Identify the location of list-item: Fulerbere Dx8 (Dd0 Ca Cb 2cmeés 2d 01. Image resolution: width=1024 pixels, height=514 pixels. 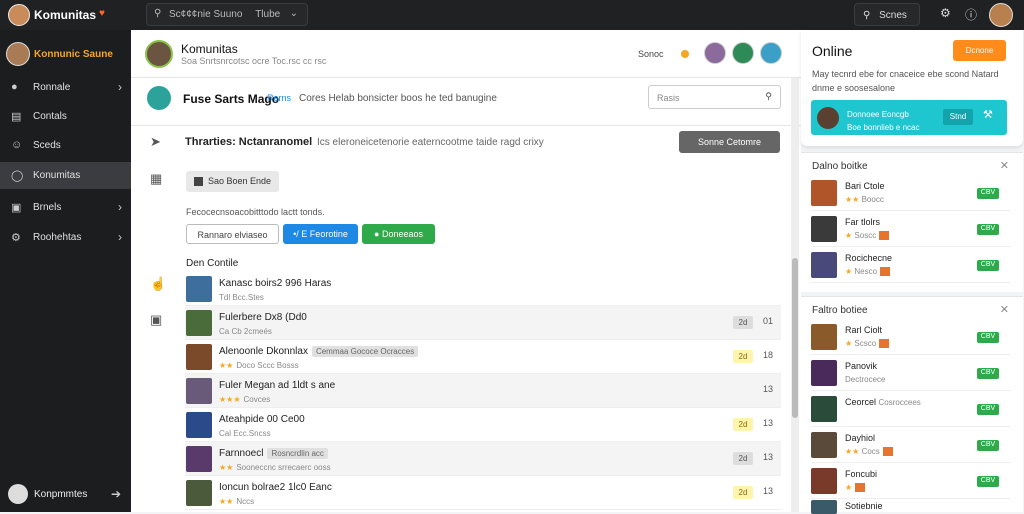
(483, 323).